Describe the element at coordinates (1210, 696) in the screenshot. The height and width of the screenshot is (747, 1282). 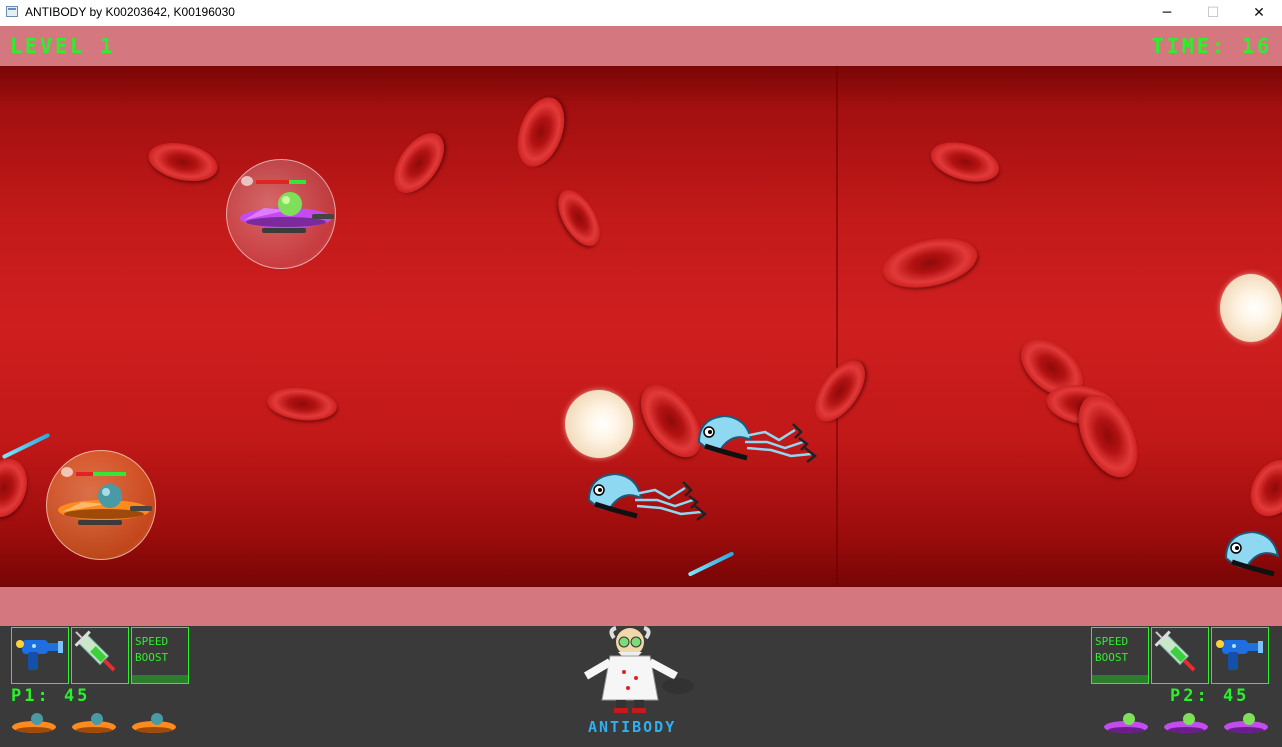
I see `p2-score: P2: 45` at that location.